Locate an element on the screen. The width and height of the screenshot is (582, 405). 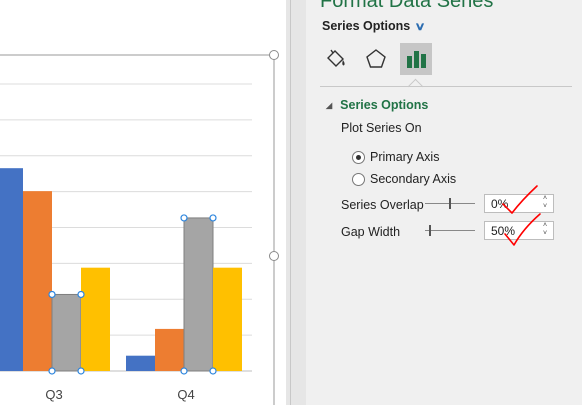
primary-axis-option: Primary Axis is located at coordinates (395, 157).